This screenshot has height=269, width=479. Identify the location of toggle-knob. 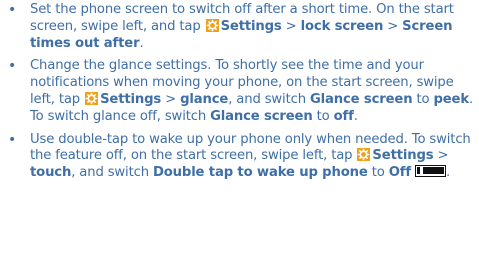
(418, 171).